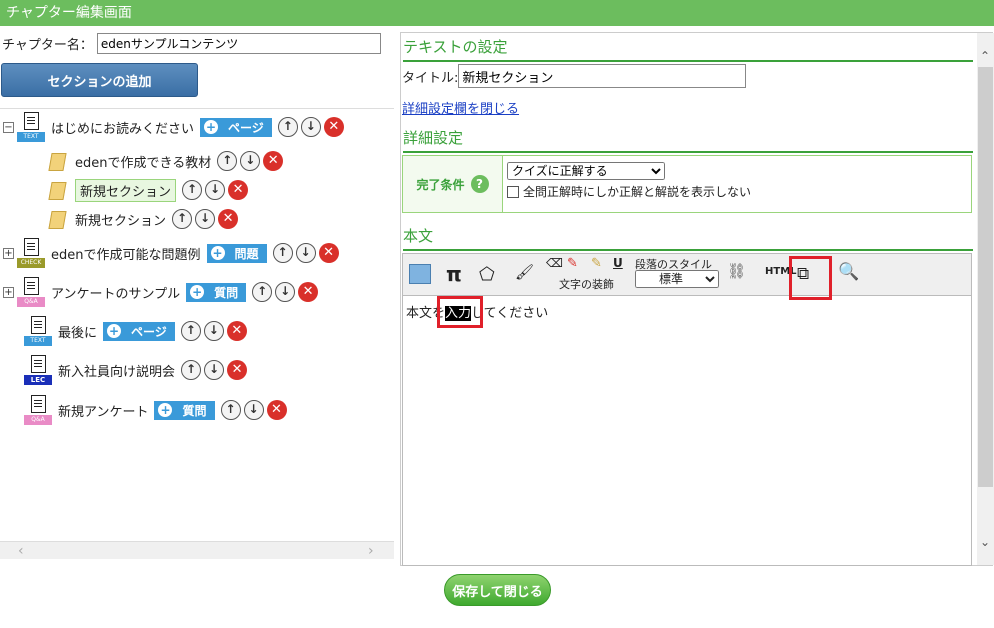  What do you see at coordinates (236, 253) in the screenshot?
I see `add-question-button: + 問題` at bounding box center [236, 253].